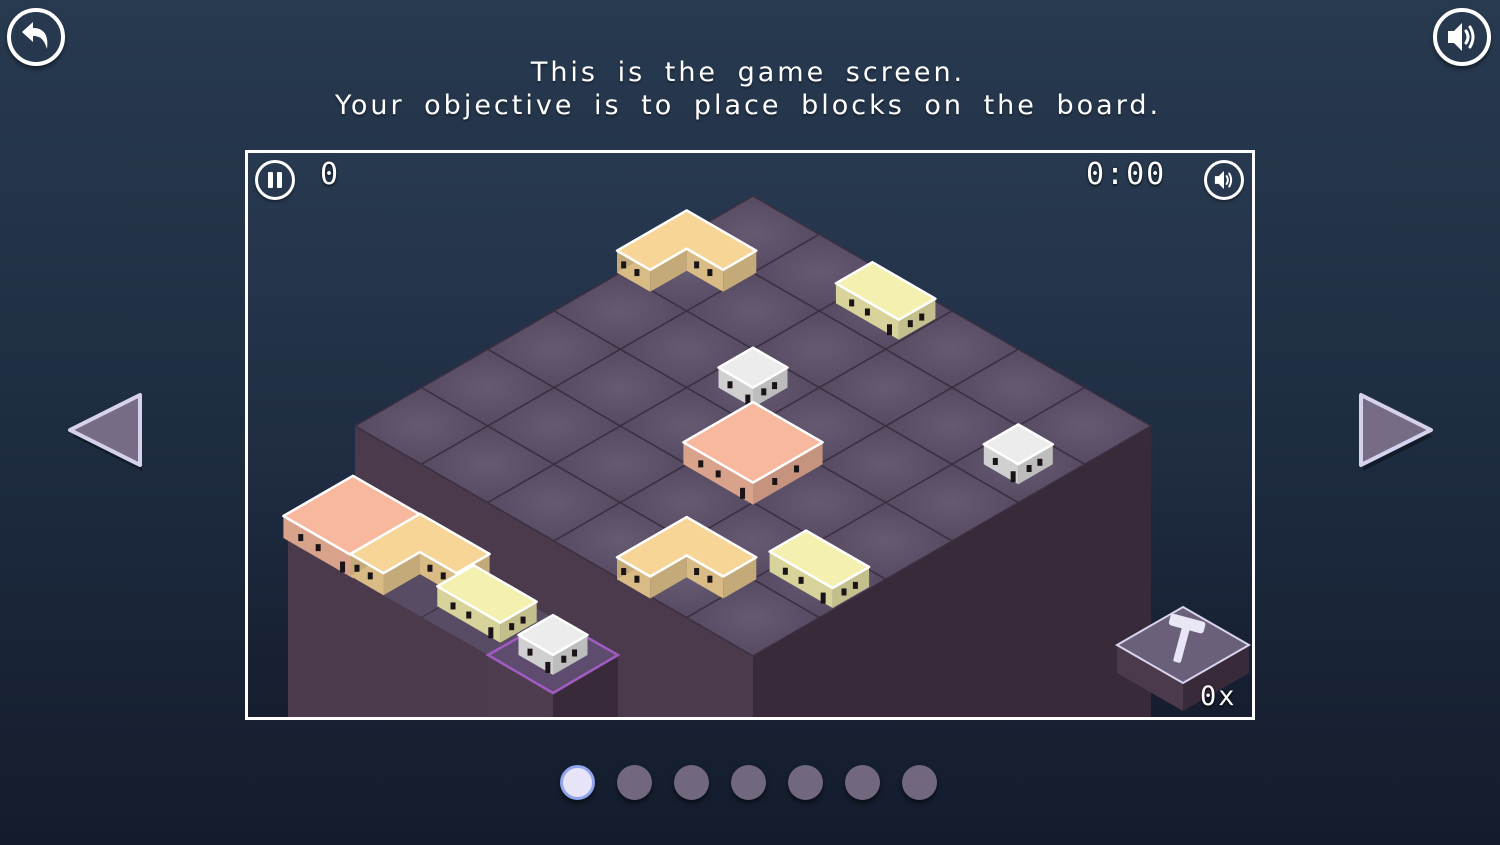  Describe the element at coordinates (330, 174) in the screenshot. I see `score-counter: 0` at that location.